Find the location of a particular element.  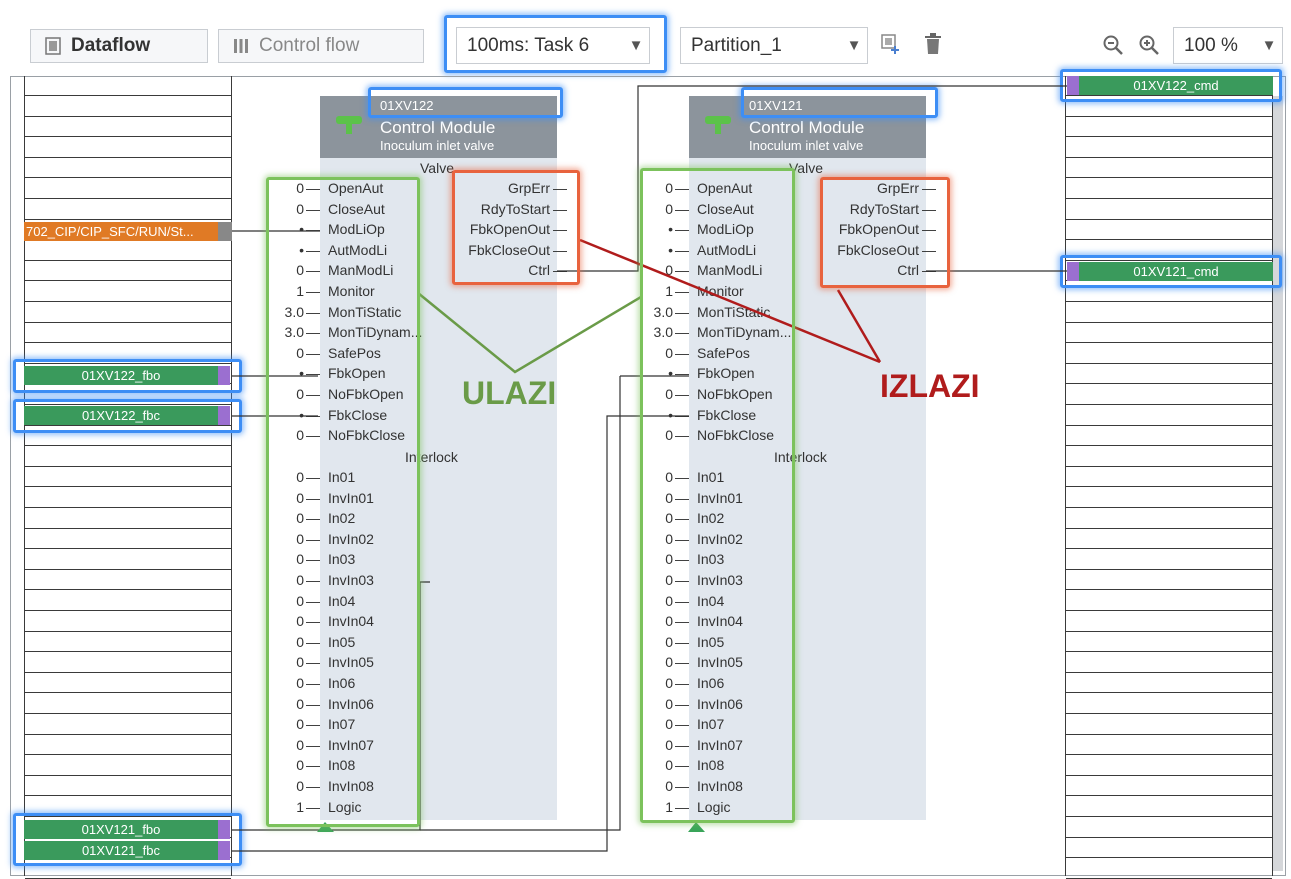

outputs-annotation: IZLAZI is located at coordinates (930, 386).